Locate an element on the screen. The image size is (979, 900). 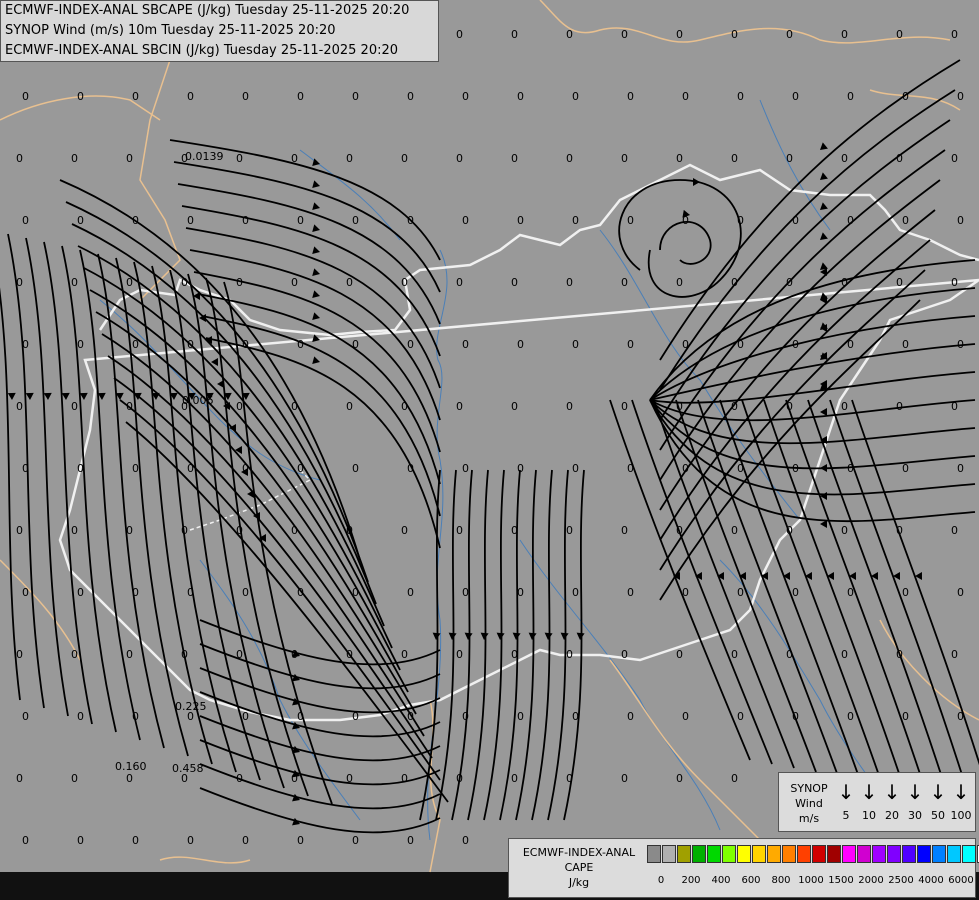
cape-scale-label: 6000 is located at coordinates (961, 880).